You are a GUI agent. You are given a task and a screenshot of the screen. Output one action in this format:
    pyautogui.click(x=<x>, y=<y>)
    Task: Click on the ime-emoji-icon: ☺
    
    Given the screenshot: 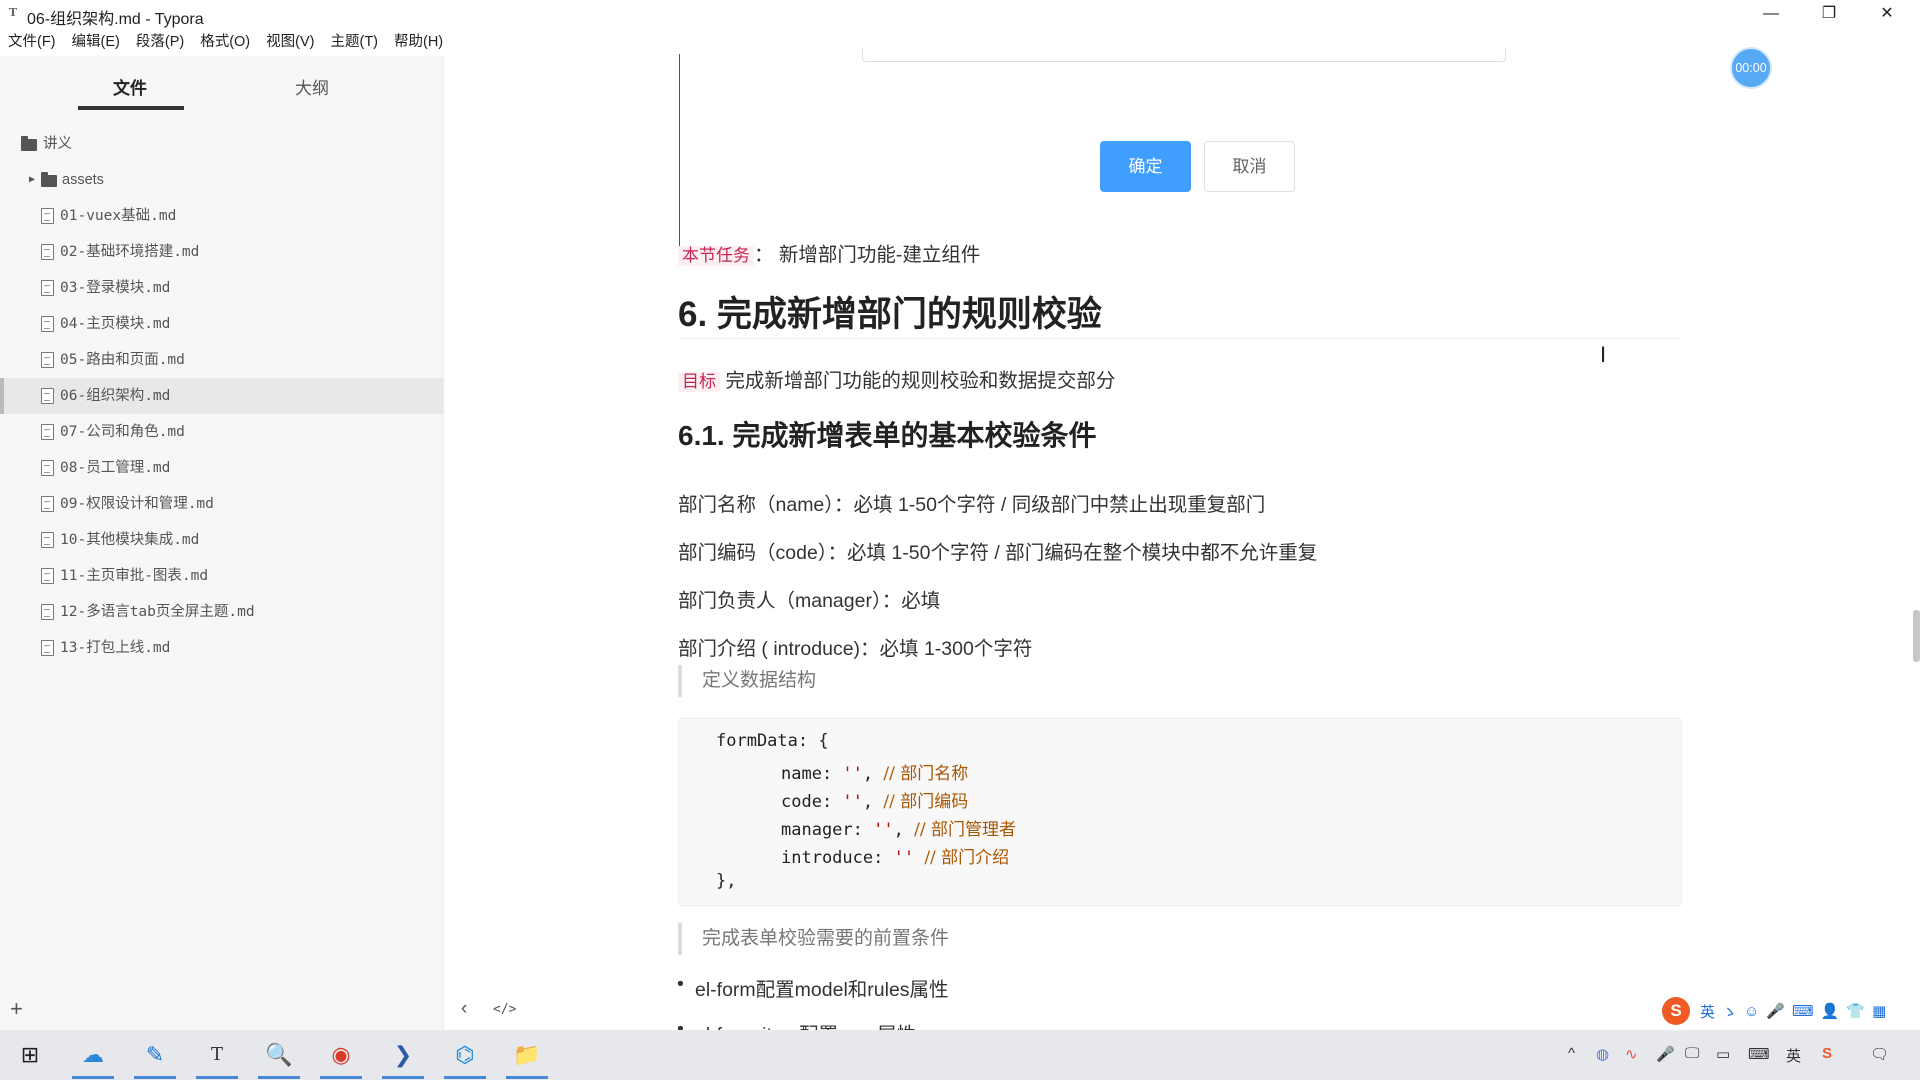 What is the action you would take?
    pyautogui.click(x=1751, y=1011)
    